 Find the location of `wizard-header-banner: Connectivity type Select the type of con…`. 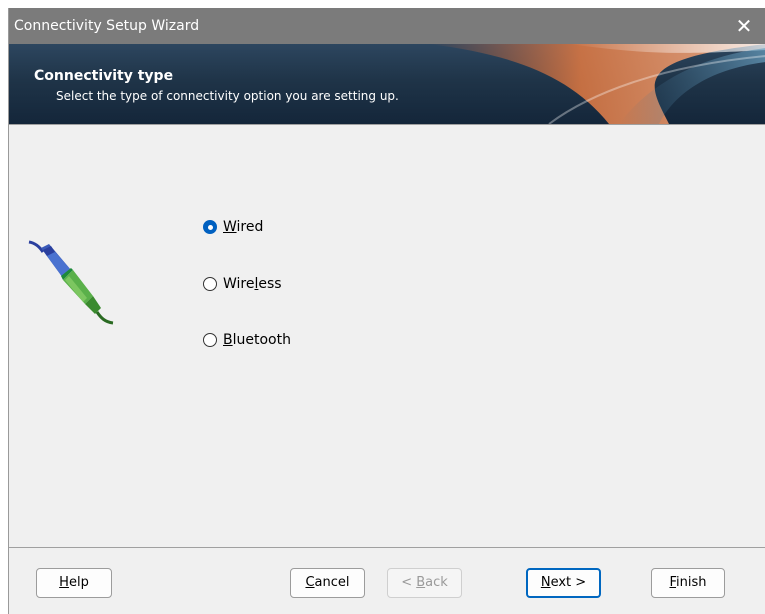

wizard-header-banner: Connectivity type Select the type of con… is located at coordinates (387, 84).